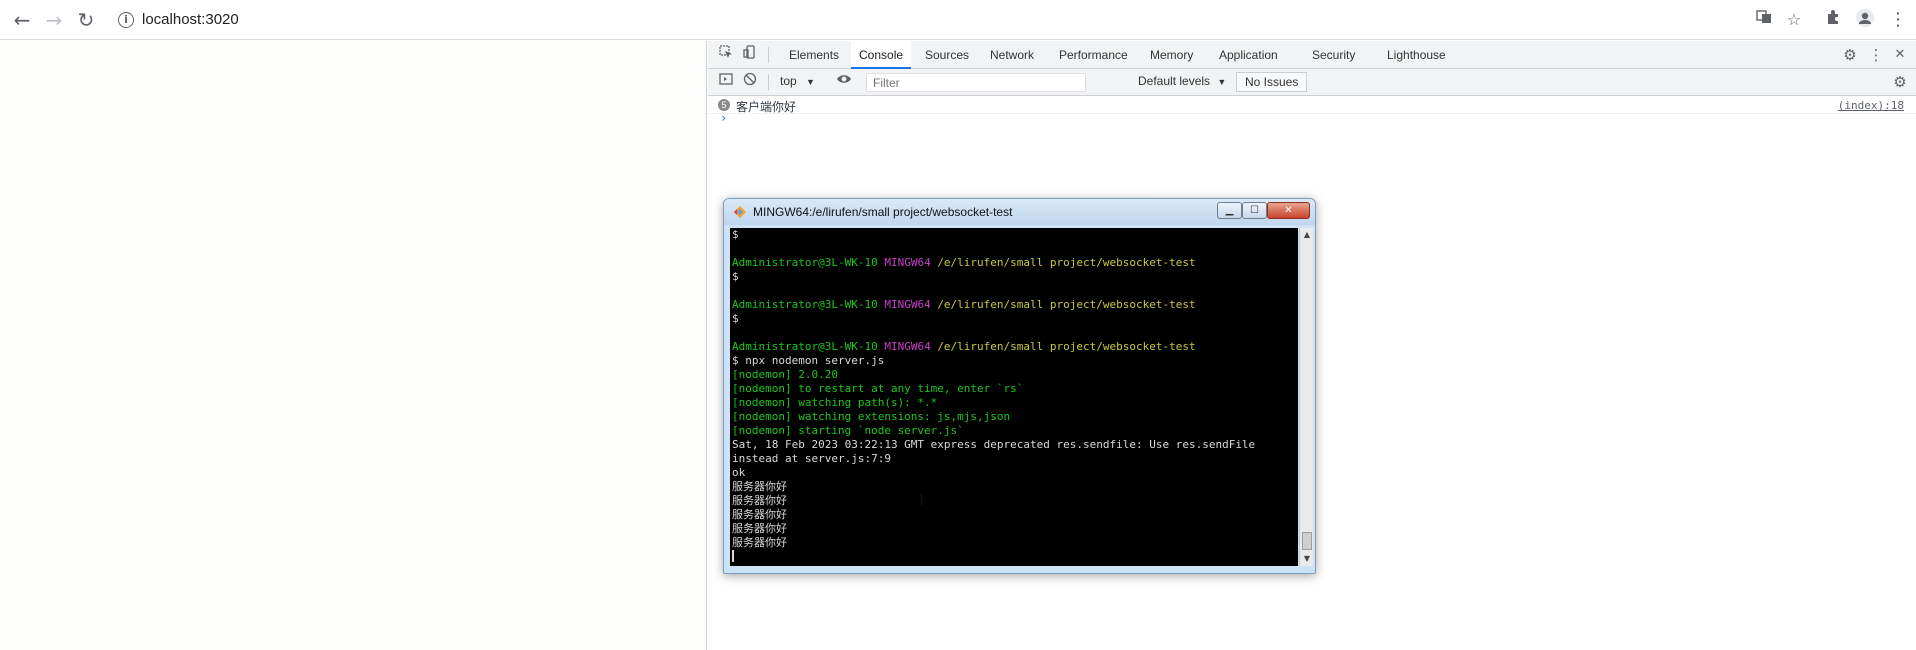  What do you see at coordinates (1876, 55) in the screenshot?
I see `devtools-menu-icon: ⋮` at bounding box center [1876, 55].